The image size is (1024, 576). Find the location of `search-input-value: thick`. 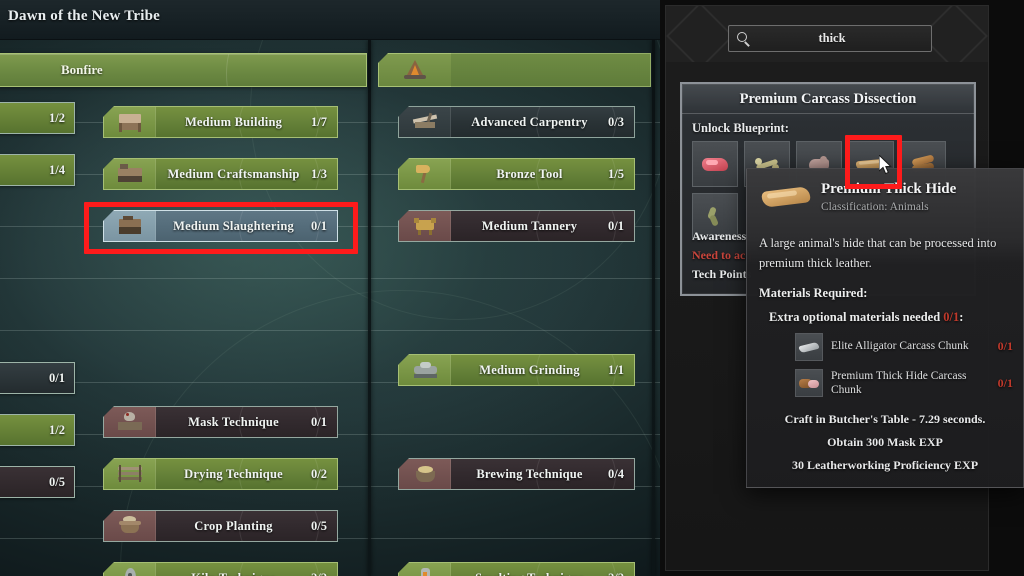

search-input-value: thick is located at coordinates (832, 38).